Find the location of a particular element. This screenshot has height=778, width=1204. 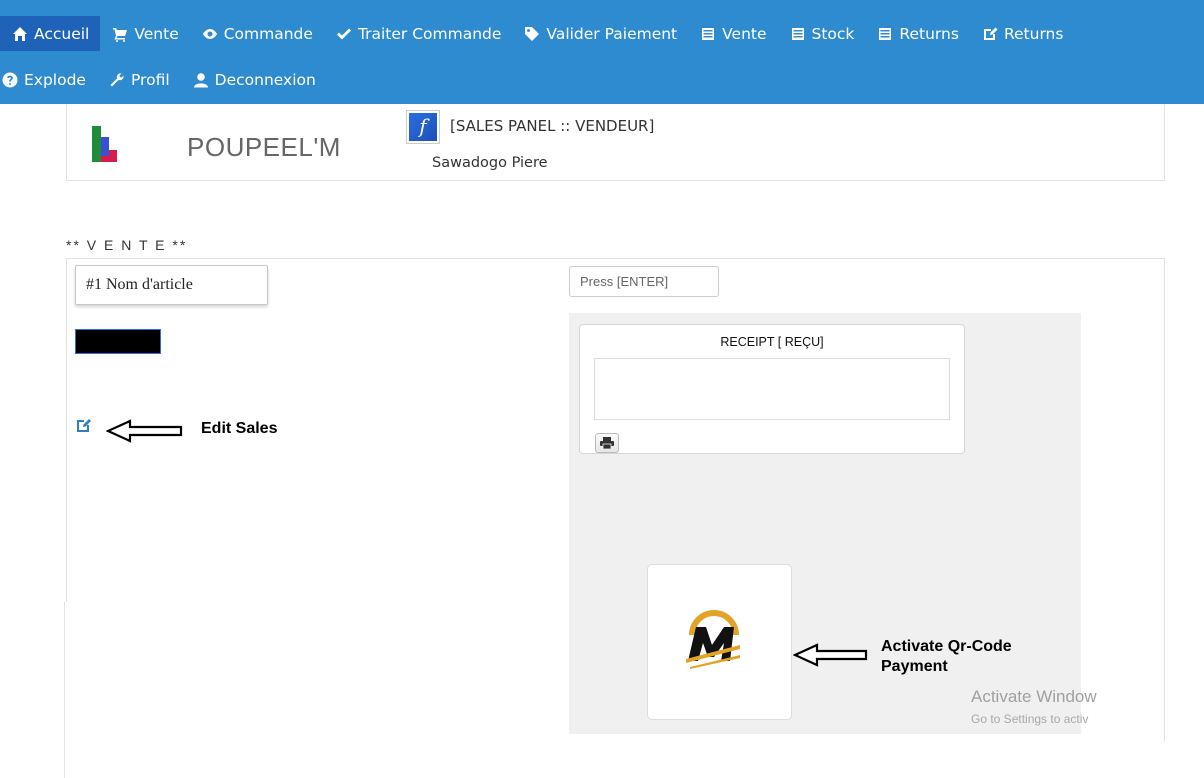

frame-left-border is located at coordinates (64, 690).